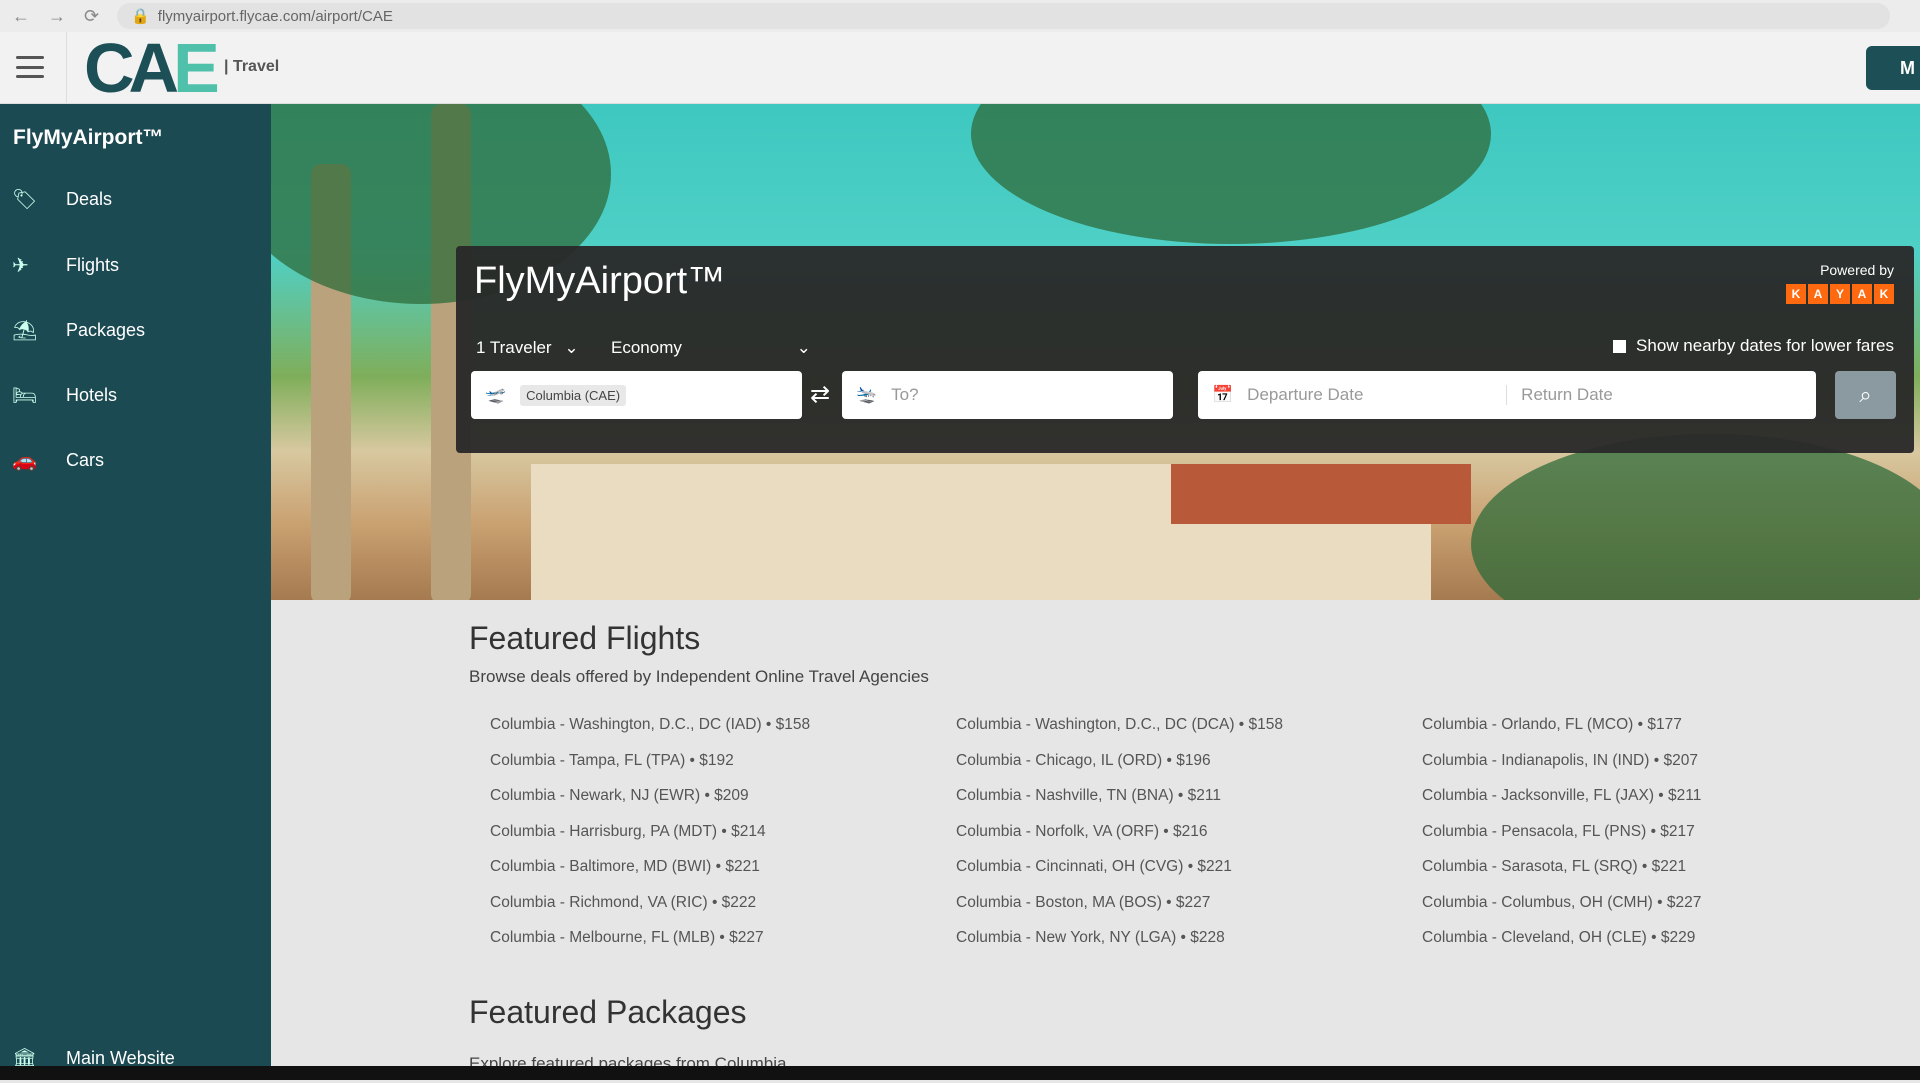 The image size is (1920, 1083). What do you see at coordinates (627, 938) in the screenshot?
I see `flight-deal-link: Columbia - Melbourne, FL (MLB) • $227` at bounding box center [627, 938].